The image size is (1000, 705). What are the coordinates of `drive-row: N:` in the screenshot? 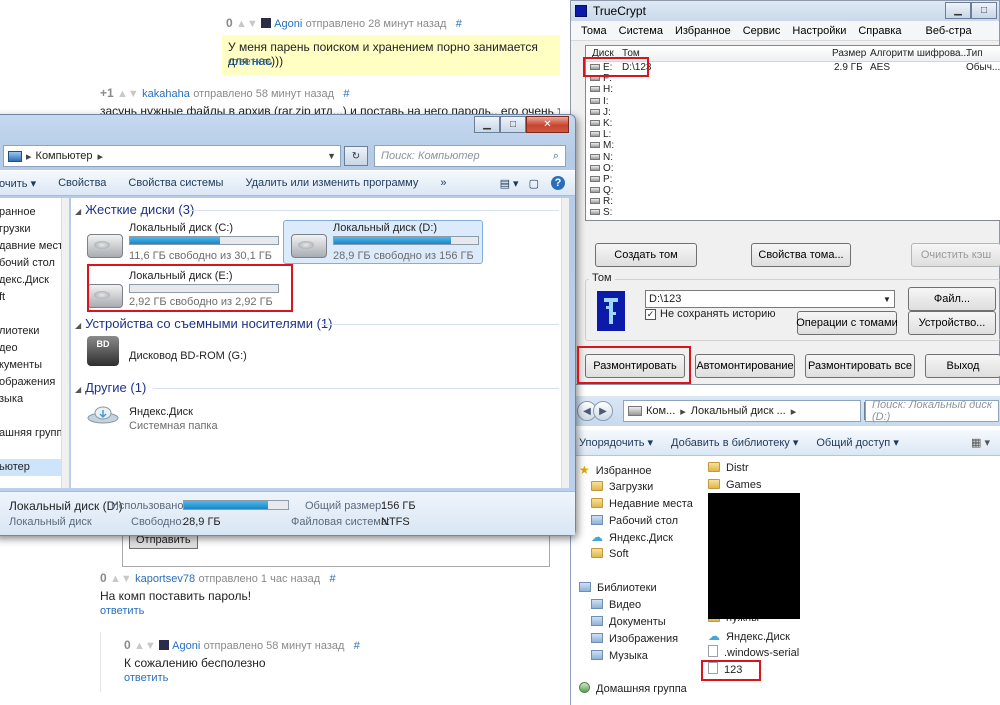 It's located at (793, 157).